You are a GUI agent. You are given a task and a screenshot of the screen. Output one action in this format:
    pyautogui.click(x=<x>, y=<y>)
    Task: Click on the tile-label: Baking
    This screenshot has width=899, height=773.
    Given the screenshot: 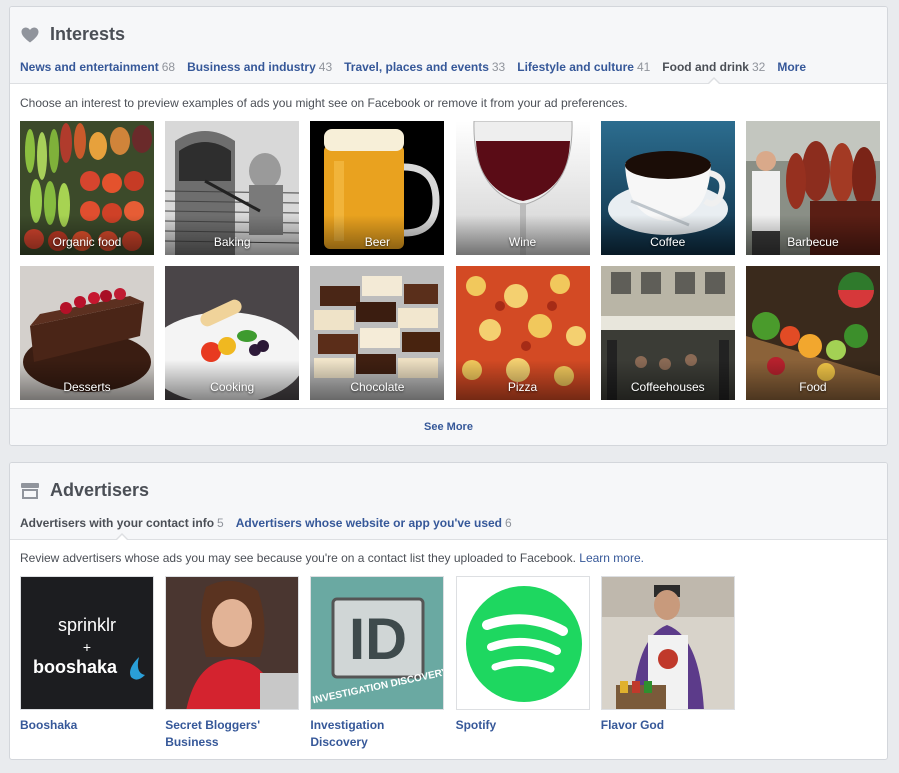 What is the action you would take?
    pyautogui.click(x=232, y=242)
    